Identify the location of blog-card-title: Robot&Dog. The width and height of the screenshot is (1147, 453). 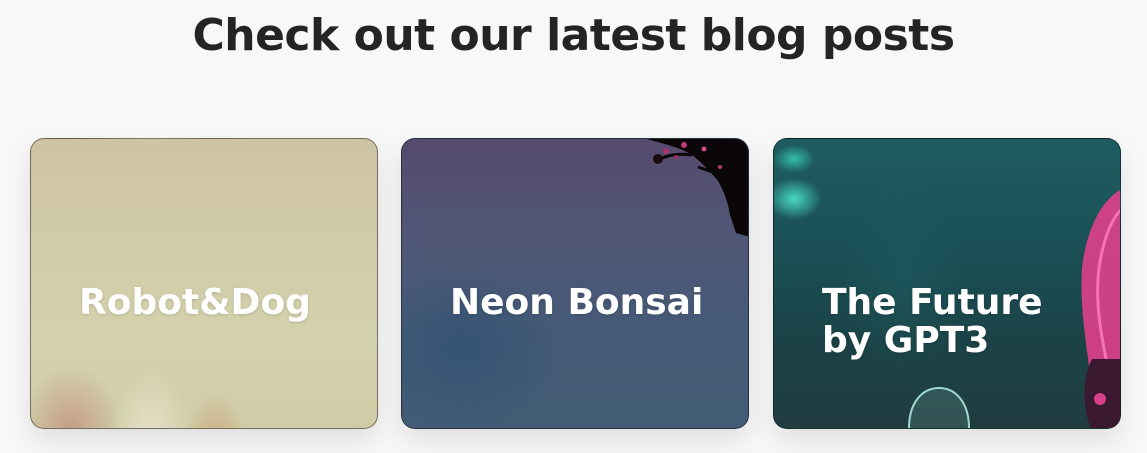
(195, 302).